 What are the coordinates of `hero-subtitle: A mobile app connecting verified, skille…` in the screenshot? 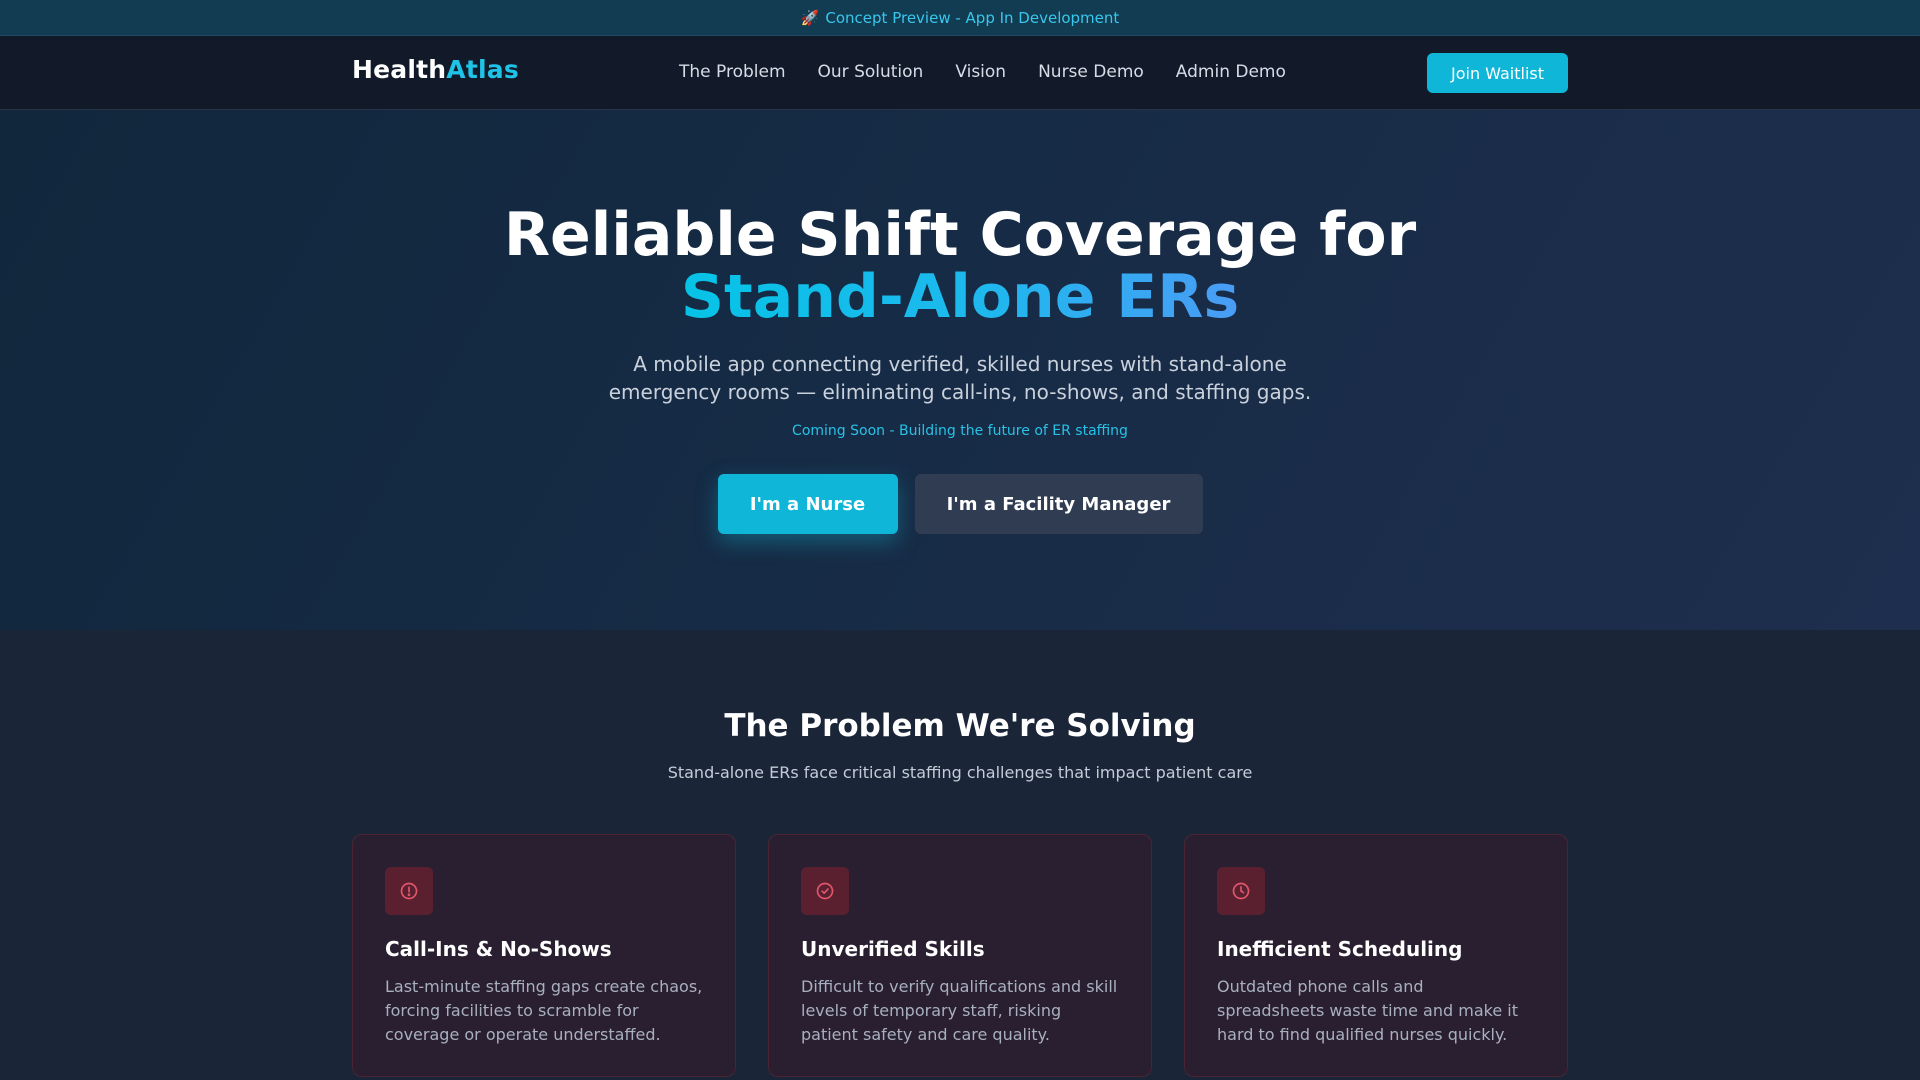 It's located at (960, 378).